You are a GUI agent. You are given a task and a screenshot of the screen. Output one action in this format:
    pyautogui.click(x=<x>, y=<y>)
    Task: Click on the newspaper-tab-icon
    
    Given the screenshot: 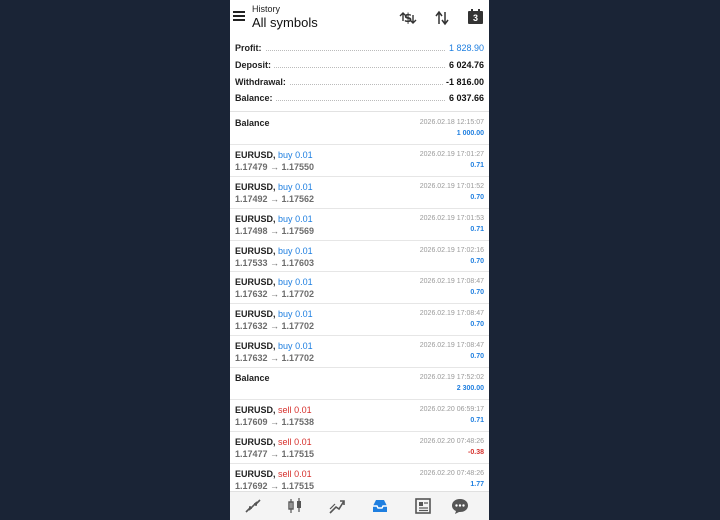 What is the action you would take?
    pyautogui.click(x=423, y=506)
    